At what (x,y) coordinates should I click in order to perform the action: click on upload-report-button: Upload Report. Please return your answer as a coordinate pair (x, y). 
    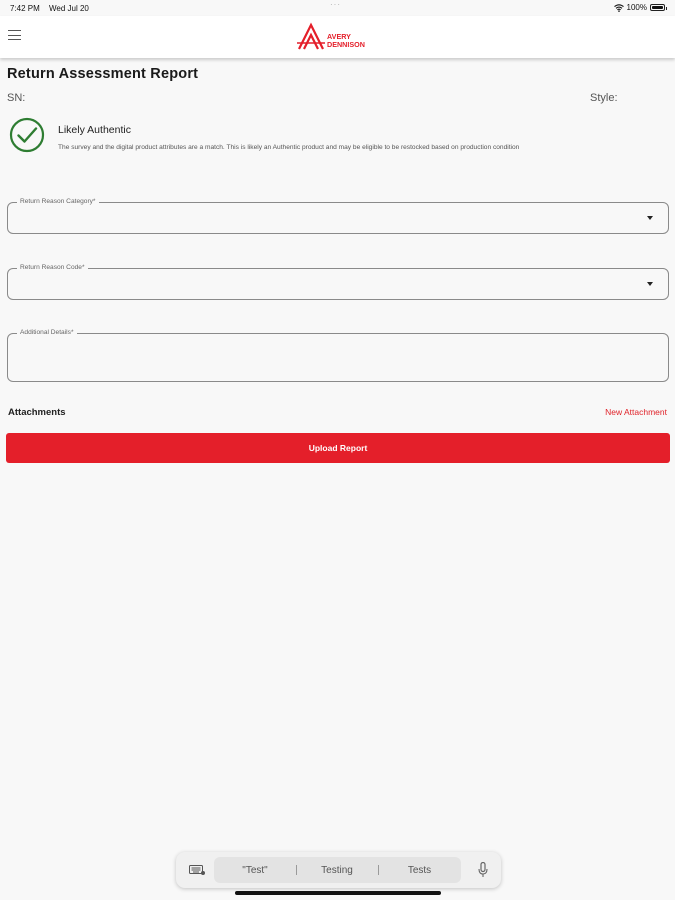
    Looking at the image, I should click on (338, 448).